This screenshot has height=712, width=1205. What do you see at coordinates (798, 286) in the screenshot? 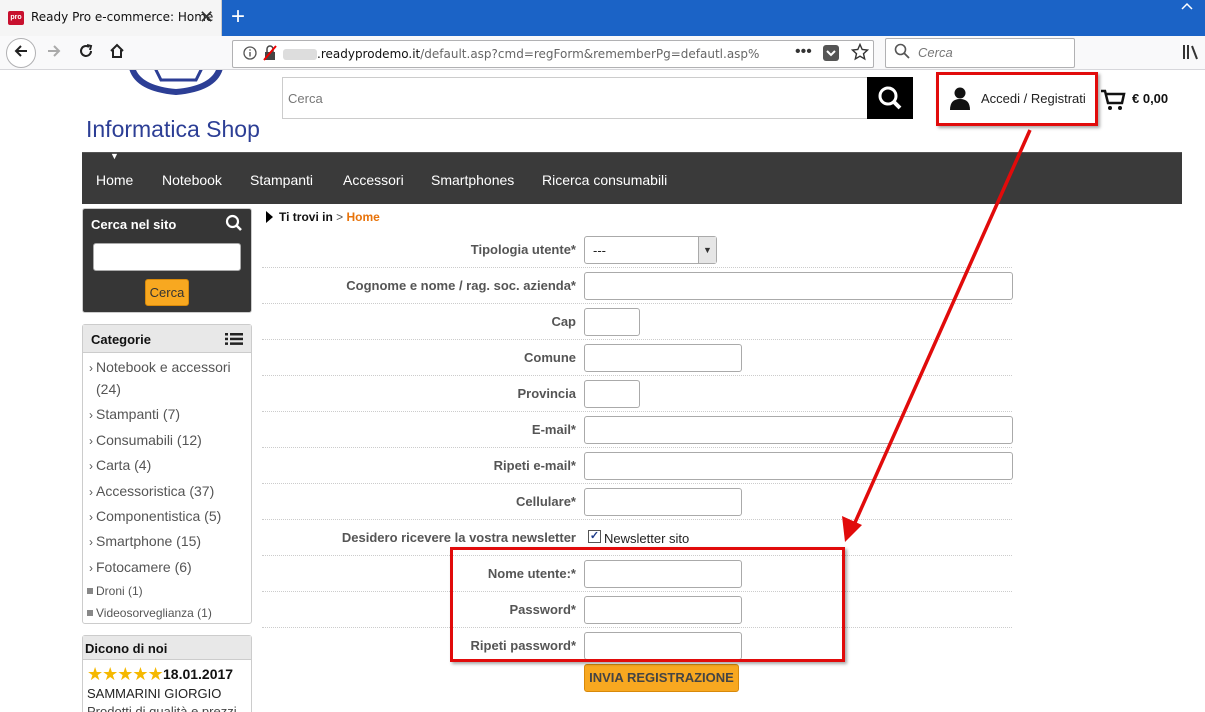
I see `full-name-input` at bounding box center [798, 286].